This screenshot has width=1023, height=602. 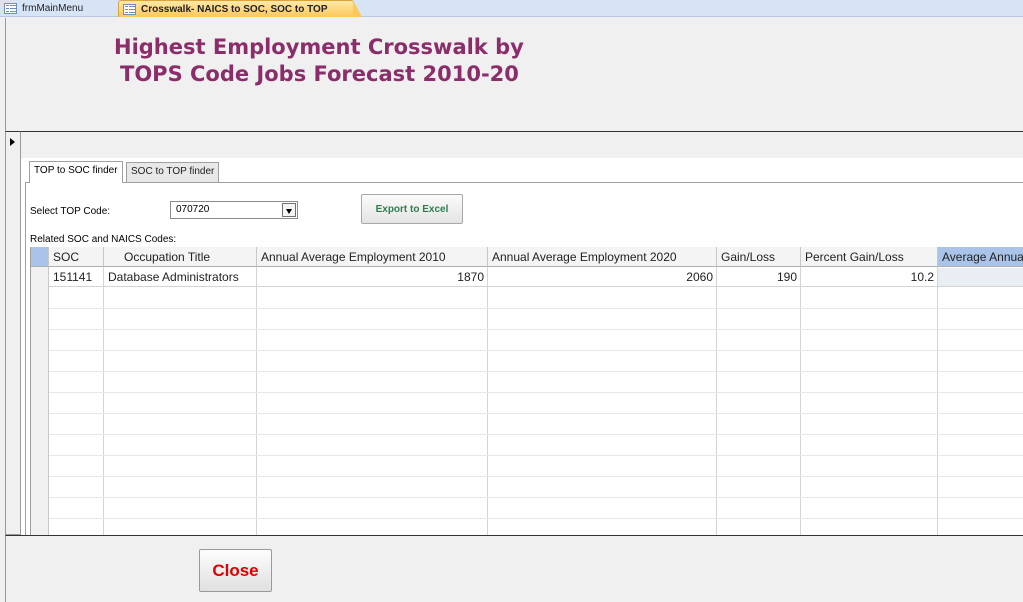 What do you see at coordinates (53, 8) in the screenshot?
I see `tab-label: frmMainMenu` at bounding box center [53, 8].